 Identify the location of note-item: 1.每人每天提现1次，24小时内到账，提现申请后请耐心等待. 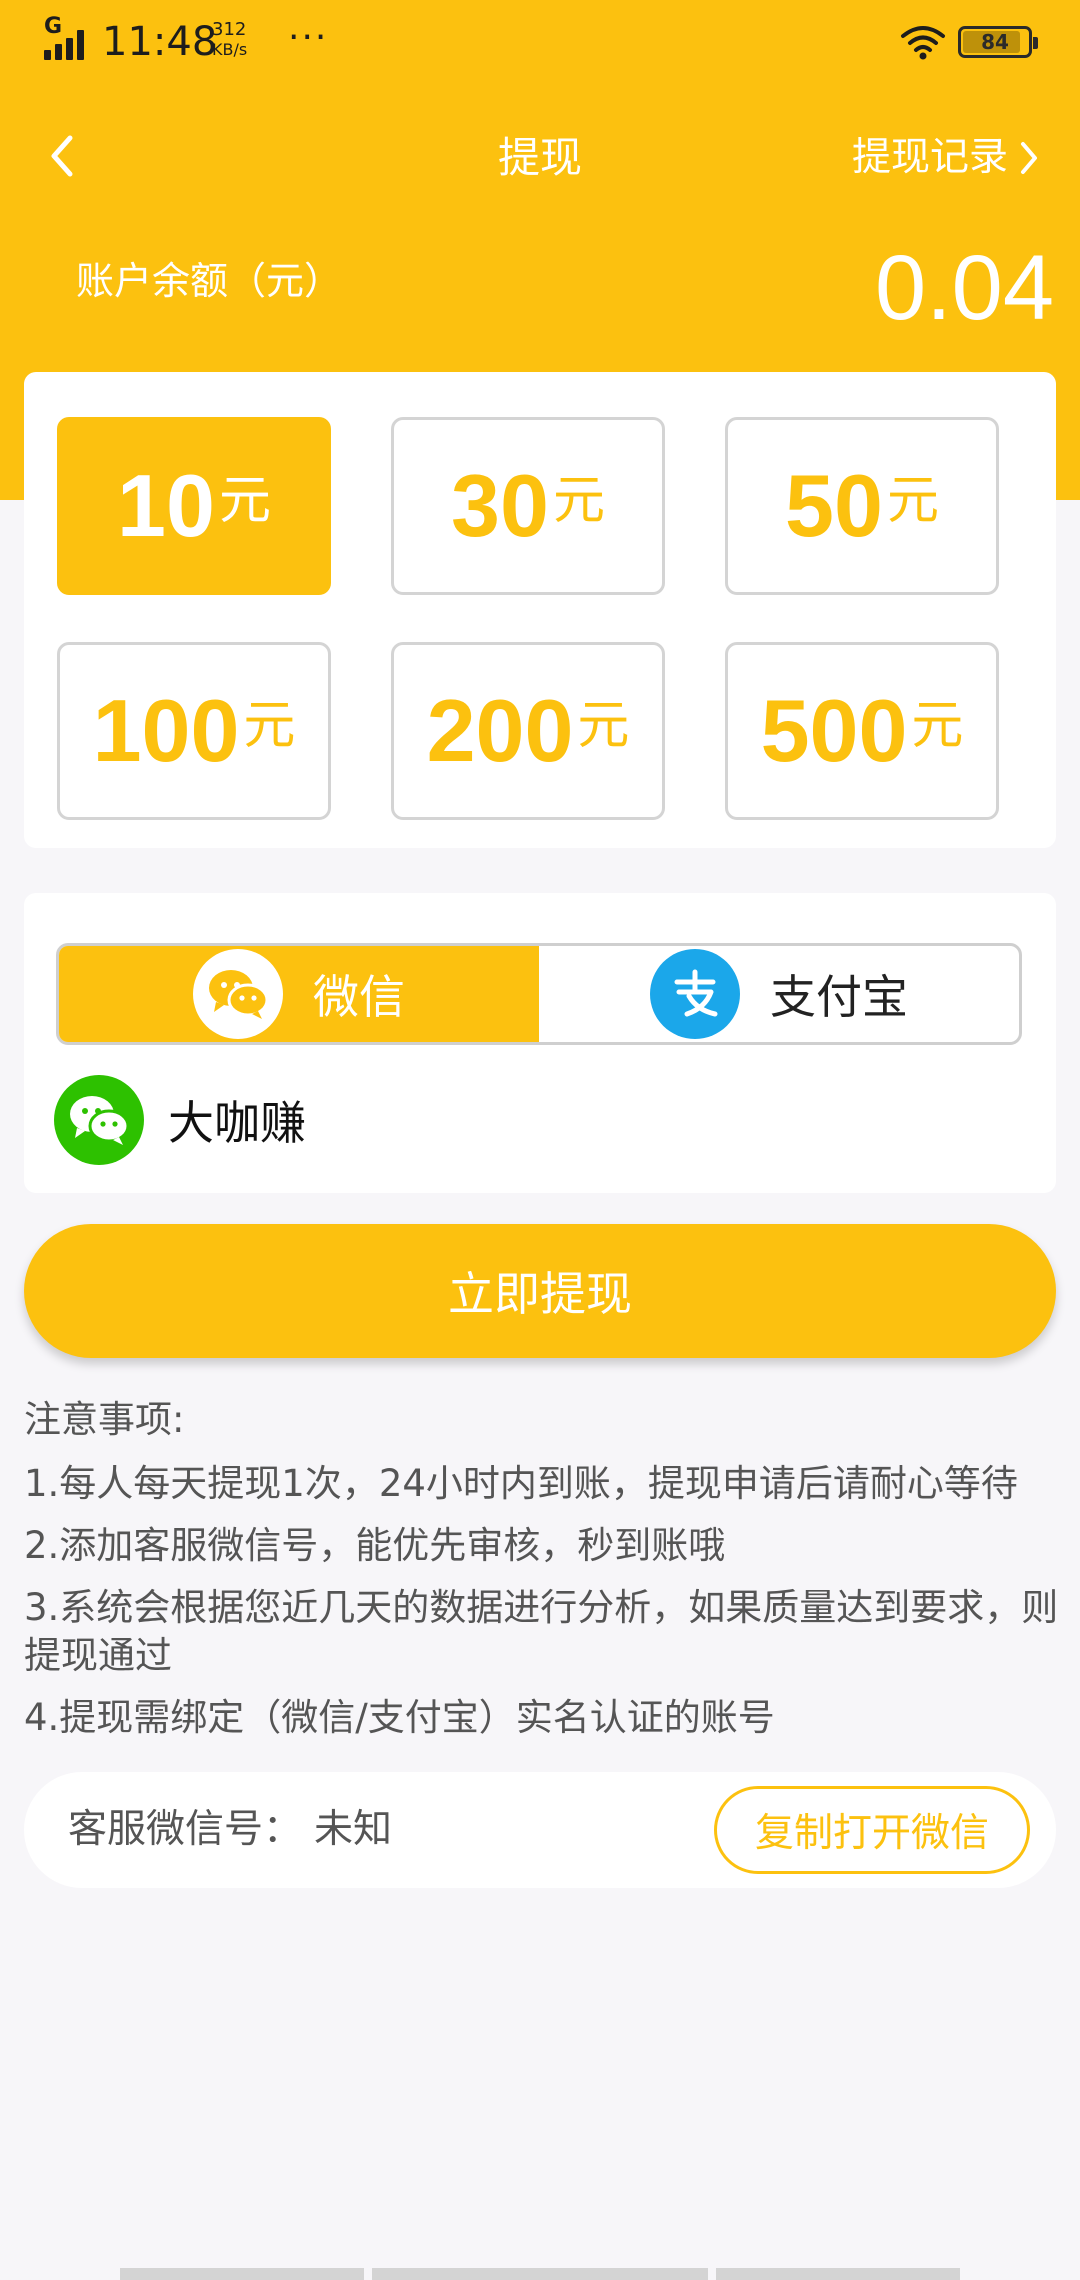
(521, 1483).